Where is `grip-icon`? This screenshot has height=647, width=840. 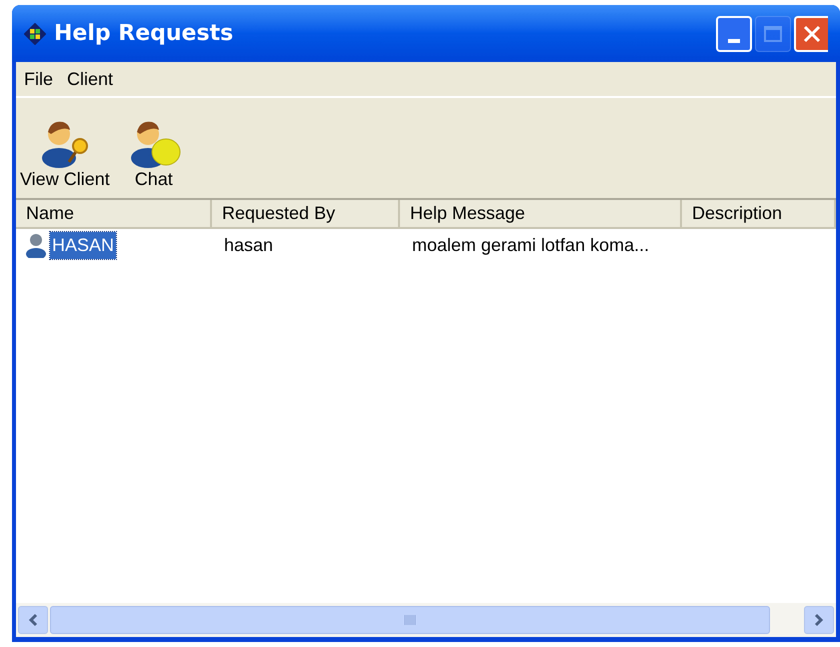 grip-icon is located at coordinates (410, 620).